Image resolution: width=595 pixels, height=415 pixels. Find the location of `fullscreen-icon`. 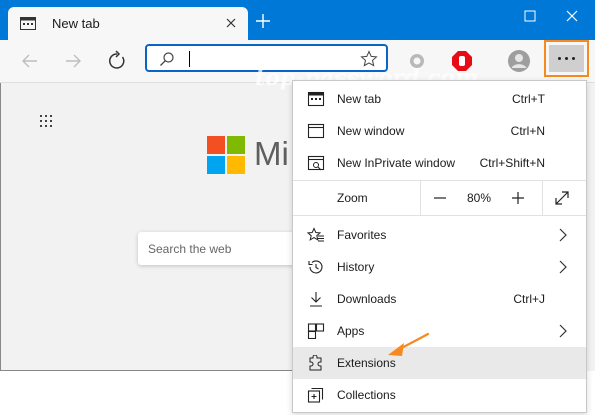

fullscreen-icon is located at coordinates (562, 198).